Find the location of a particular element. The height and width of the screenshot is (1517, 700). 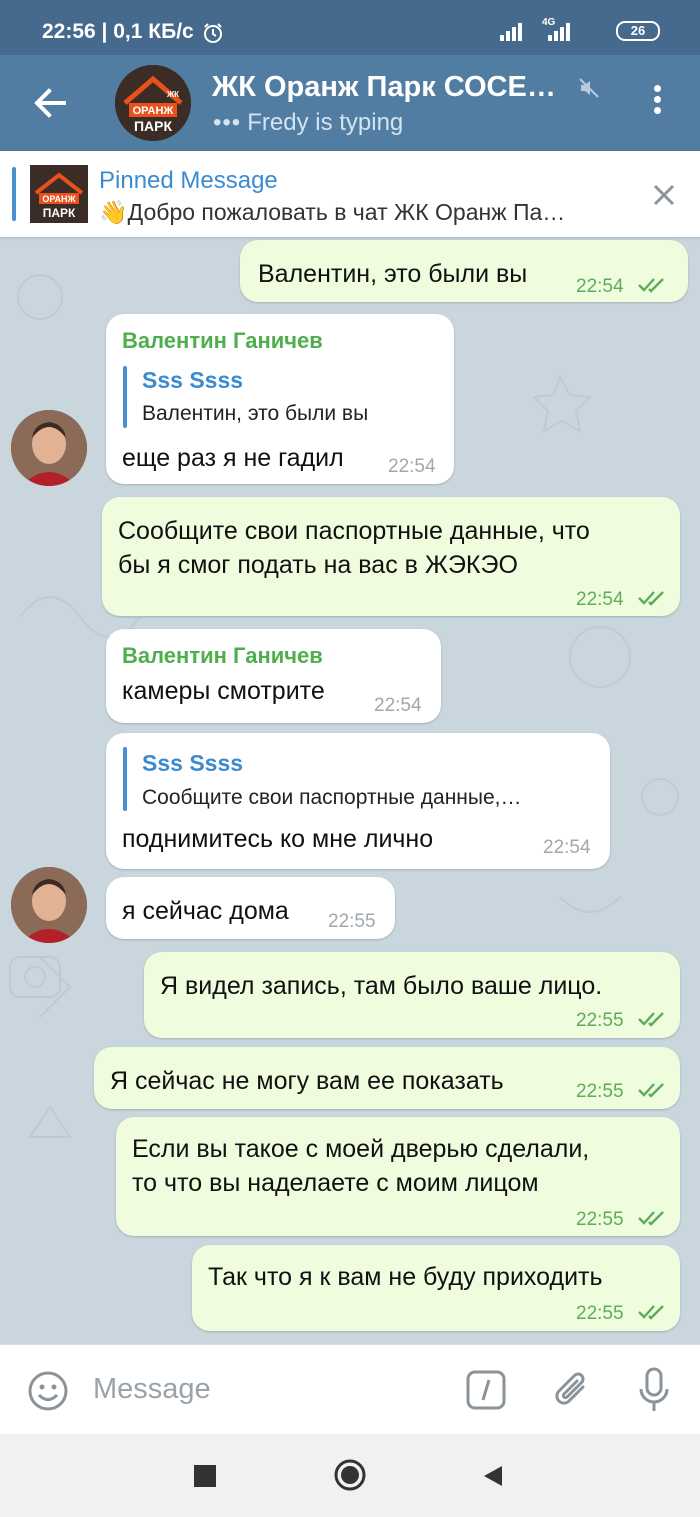

mute-icon is located at coordinates (589, 88).